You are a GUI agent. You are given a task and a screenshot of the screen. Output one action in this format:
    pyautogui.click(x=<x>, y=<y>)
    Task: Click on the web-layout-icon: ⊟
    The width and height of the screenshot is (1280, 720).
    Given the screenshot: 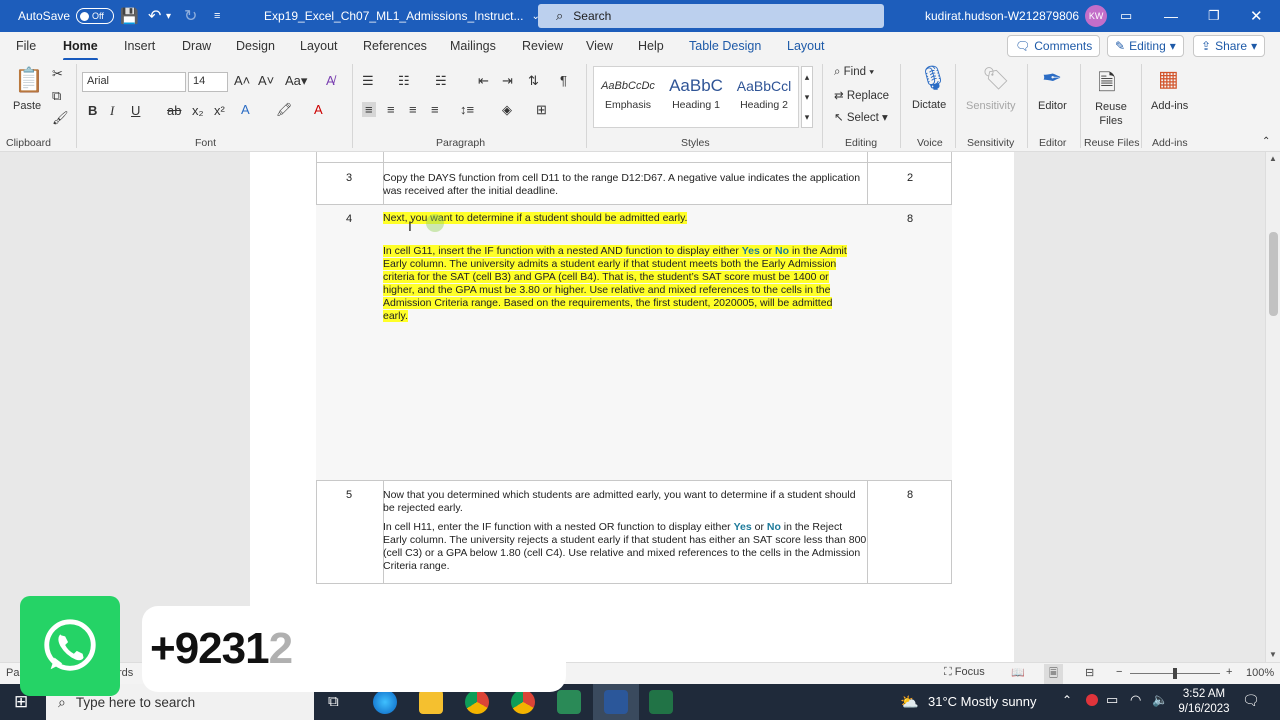 What is the action you would take?
    pyautogui.click(x=1089, y=672)
    